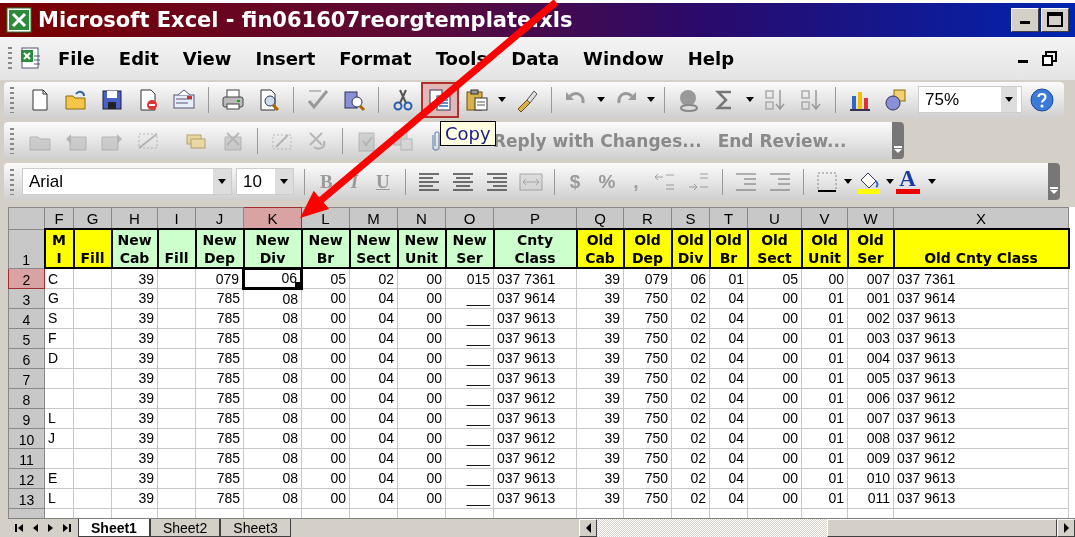 The height and width of the screenshot is (537, 1075). What do you see at coordinates (26, 249) in the screenshot?
I see `row-header: 1` at bounding box center [26, 249].